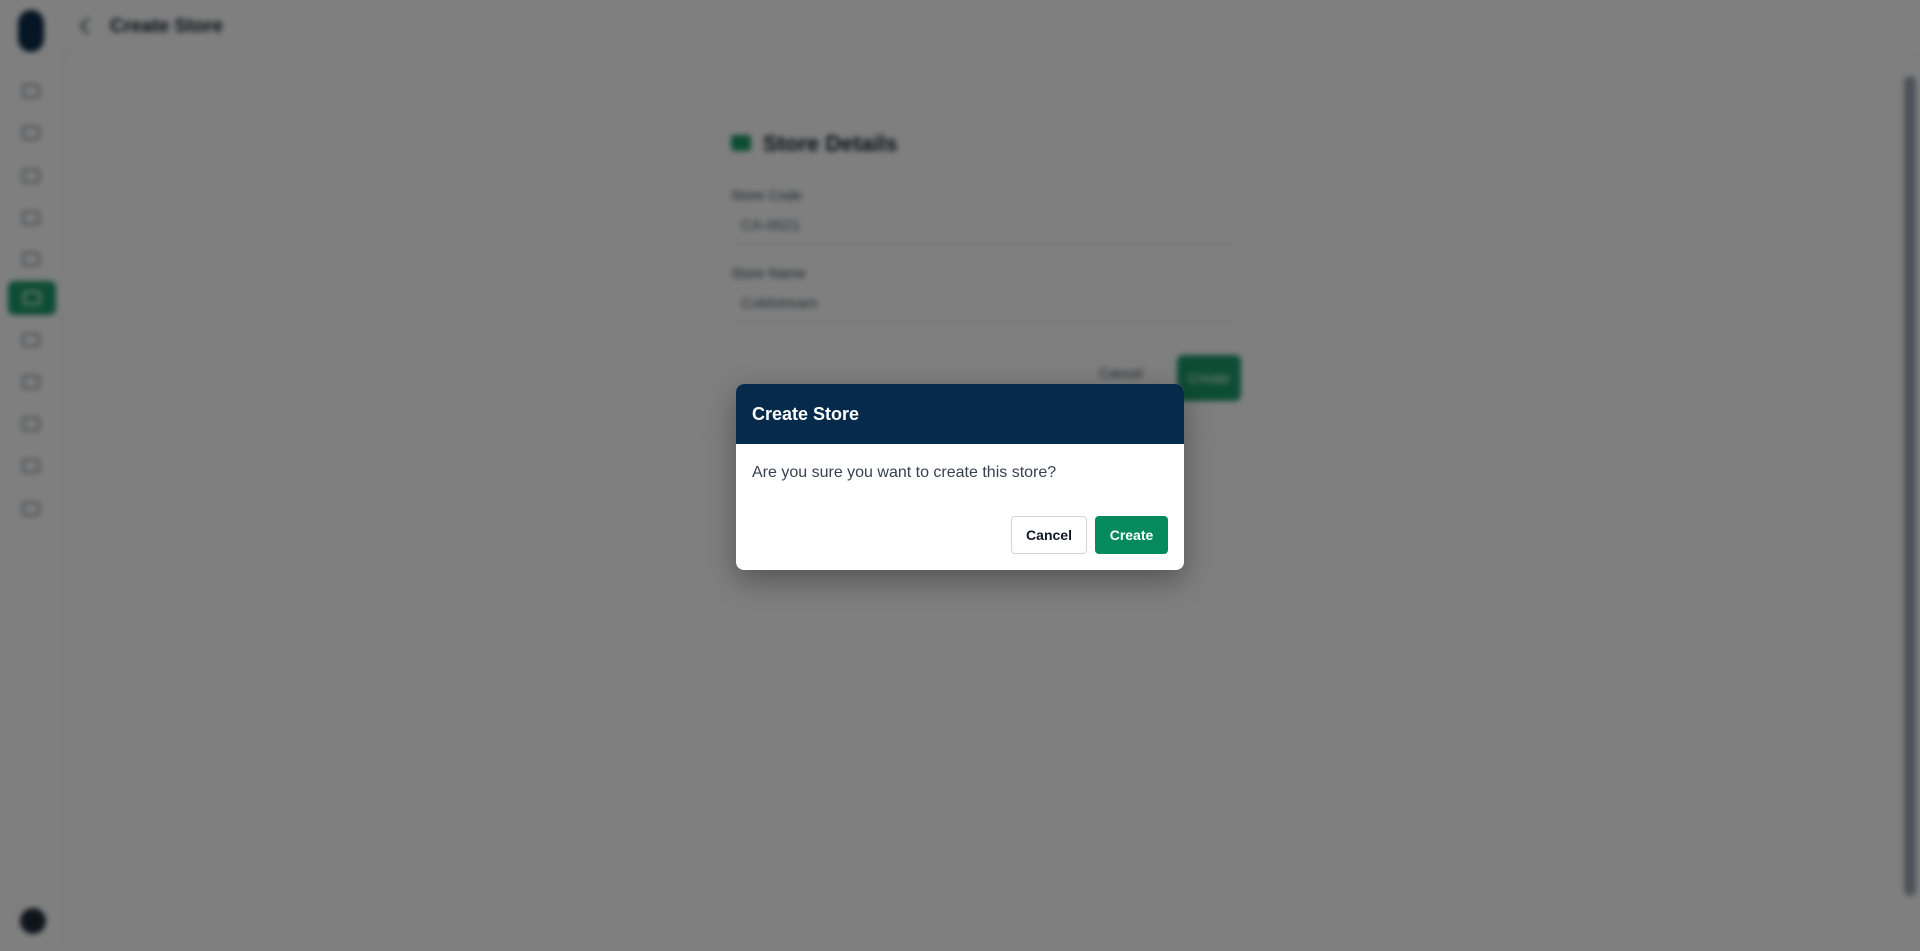  What do you see at coordinates (960, 414) in the screenshot?
I see `dialog-header: Create Store` at bounding box center [960, 414].